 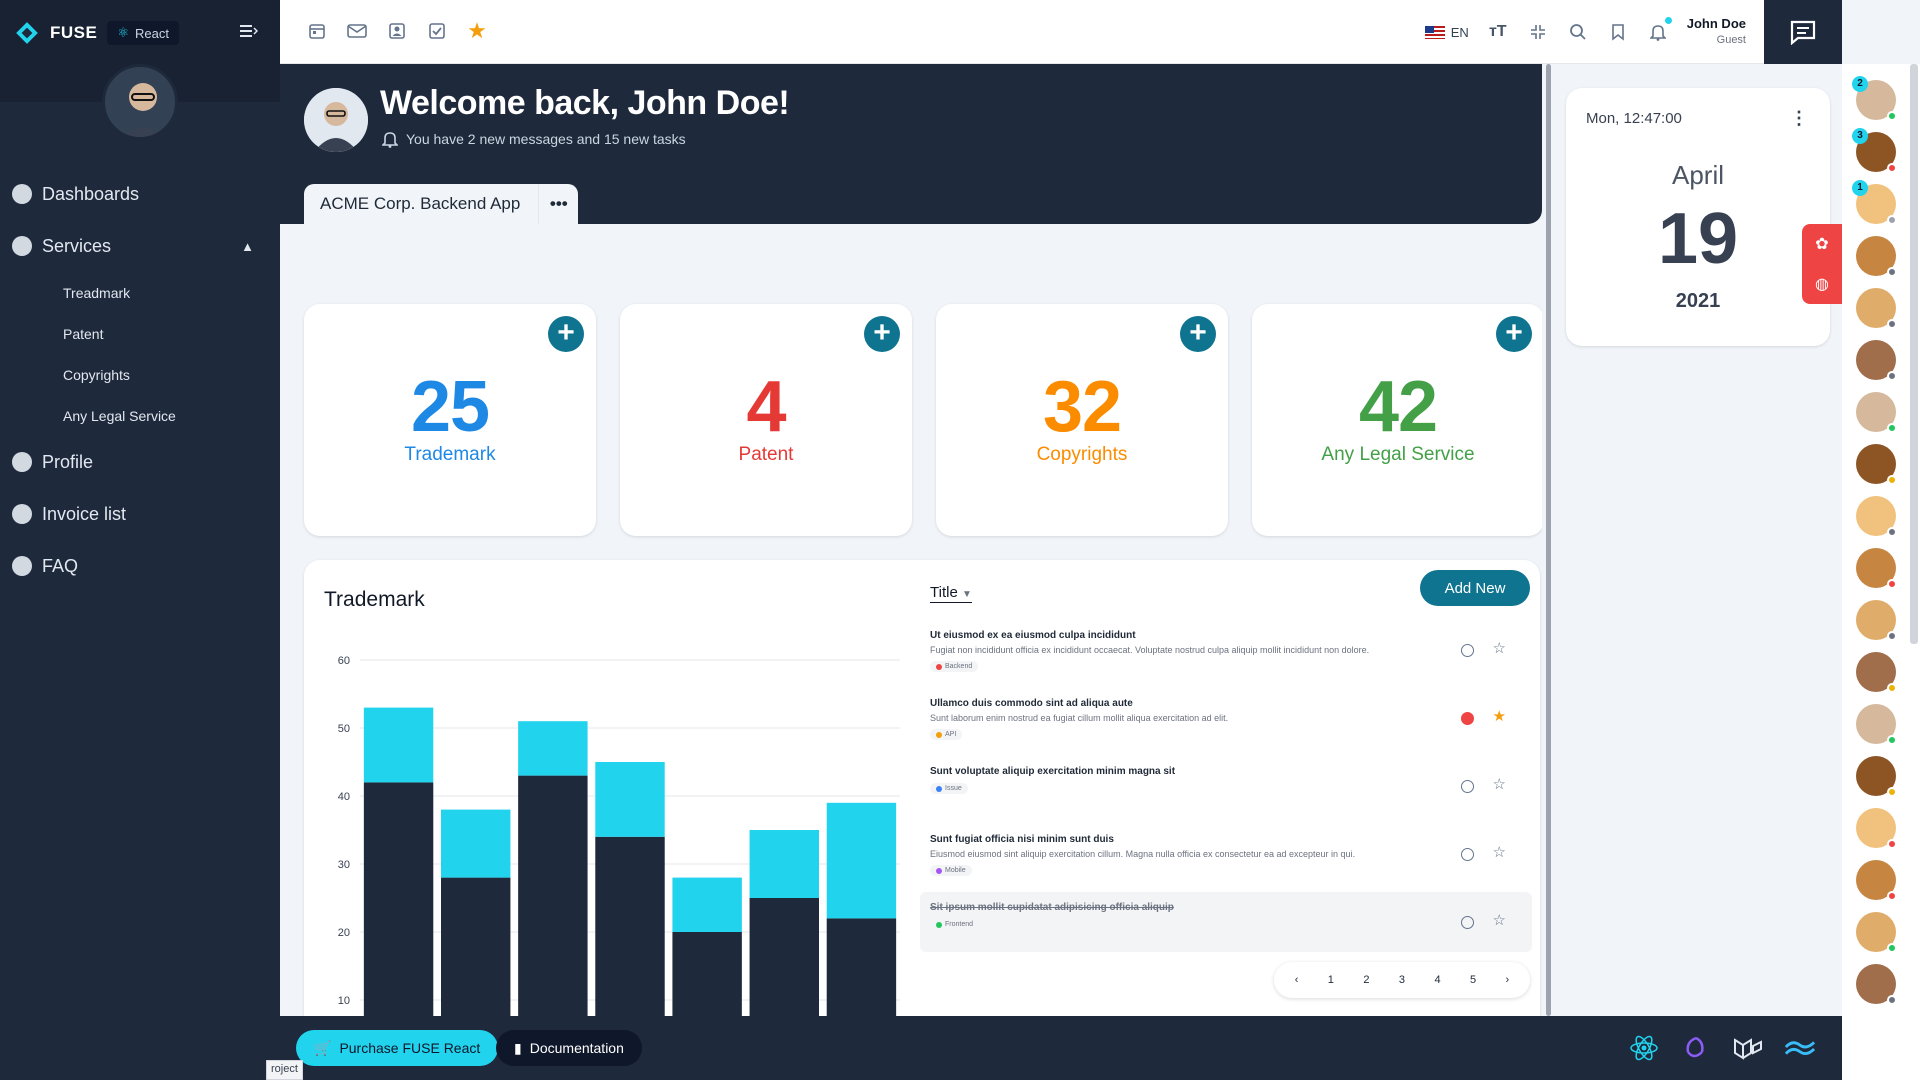 I want to click on contacts-icon, so click(x=397, y=31).